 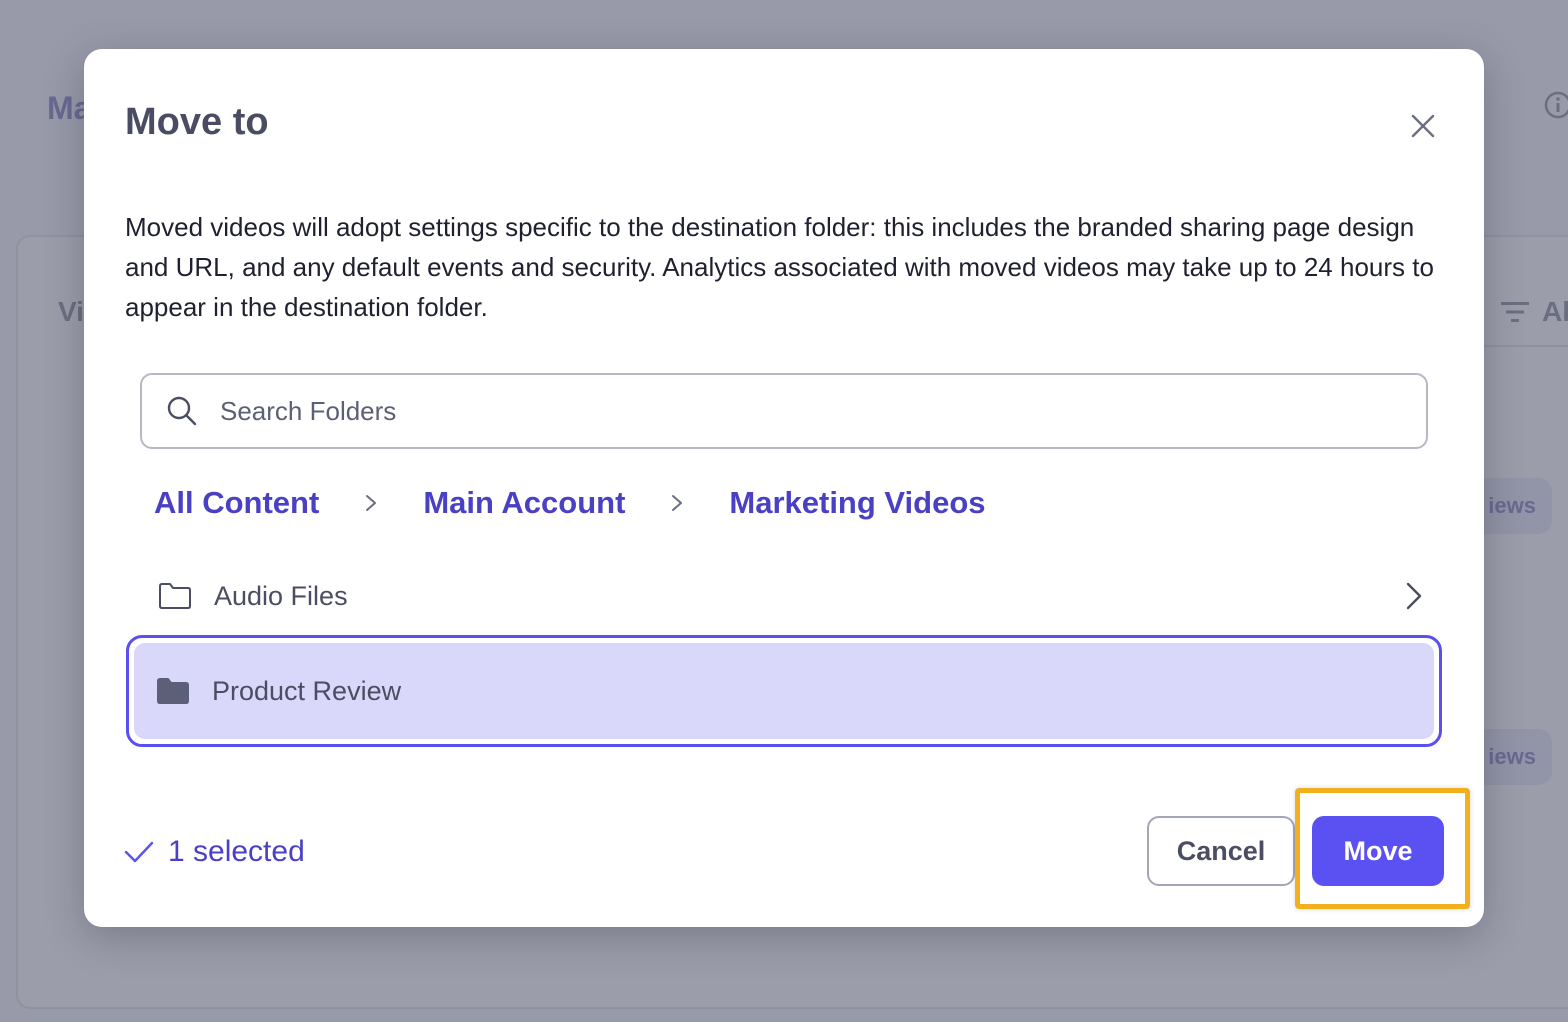 I want to click on breadcrumb-marketing-videos: Marketing Videos, so click(x=857, y=503).